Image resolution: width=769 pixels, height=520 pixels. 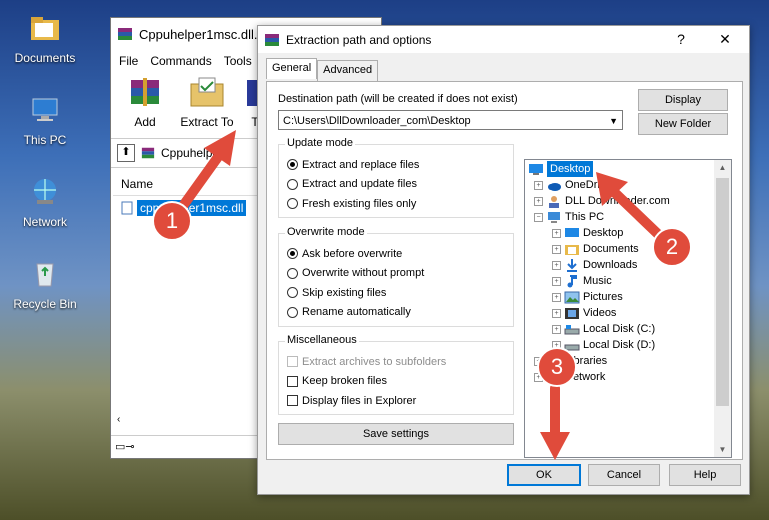 I want to click on ok-button: OK, so click(x=544, y=475).